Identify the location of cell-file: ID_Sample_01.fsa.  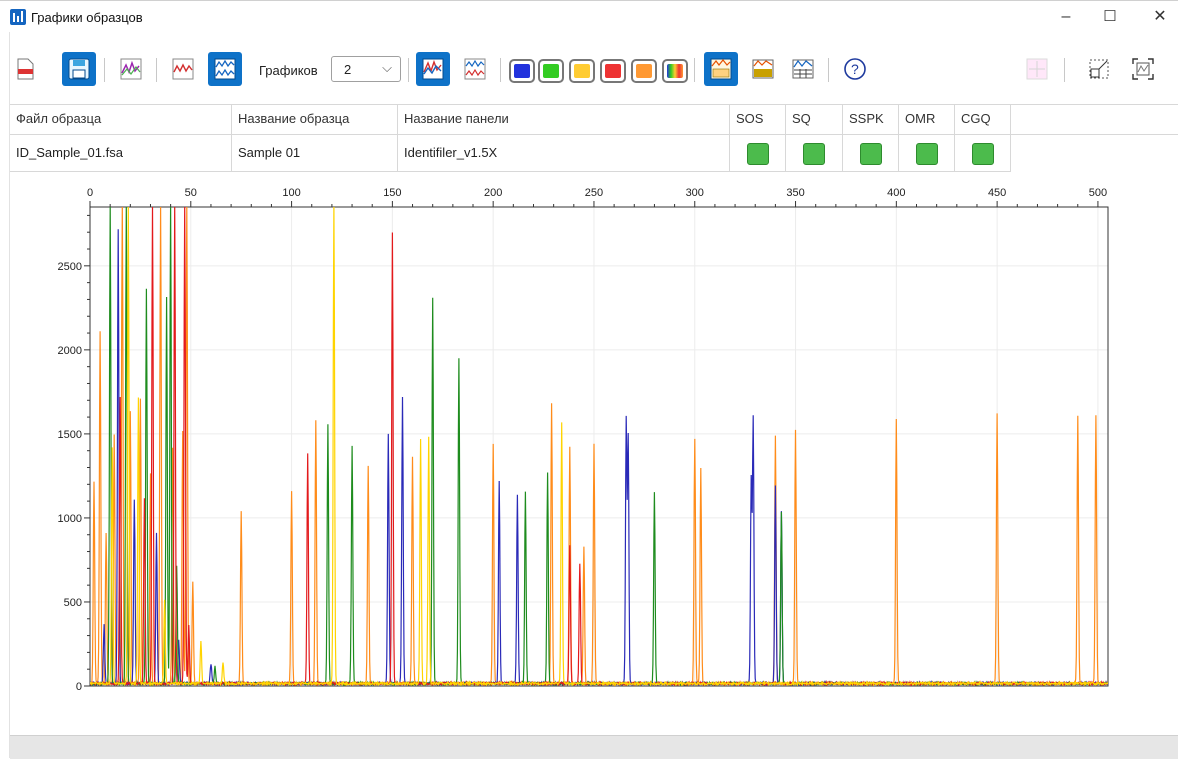
(121, 153).